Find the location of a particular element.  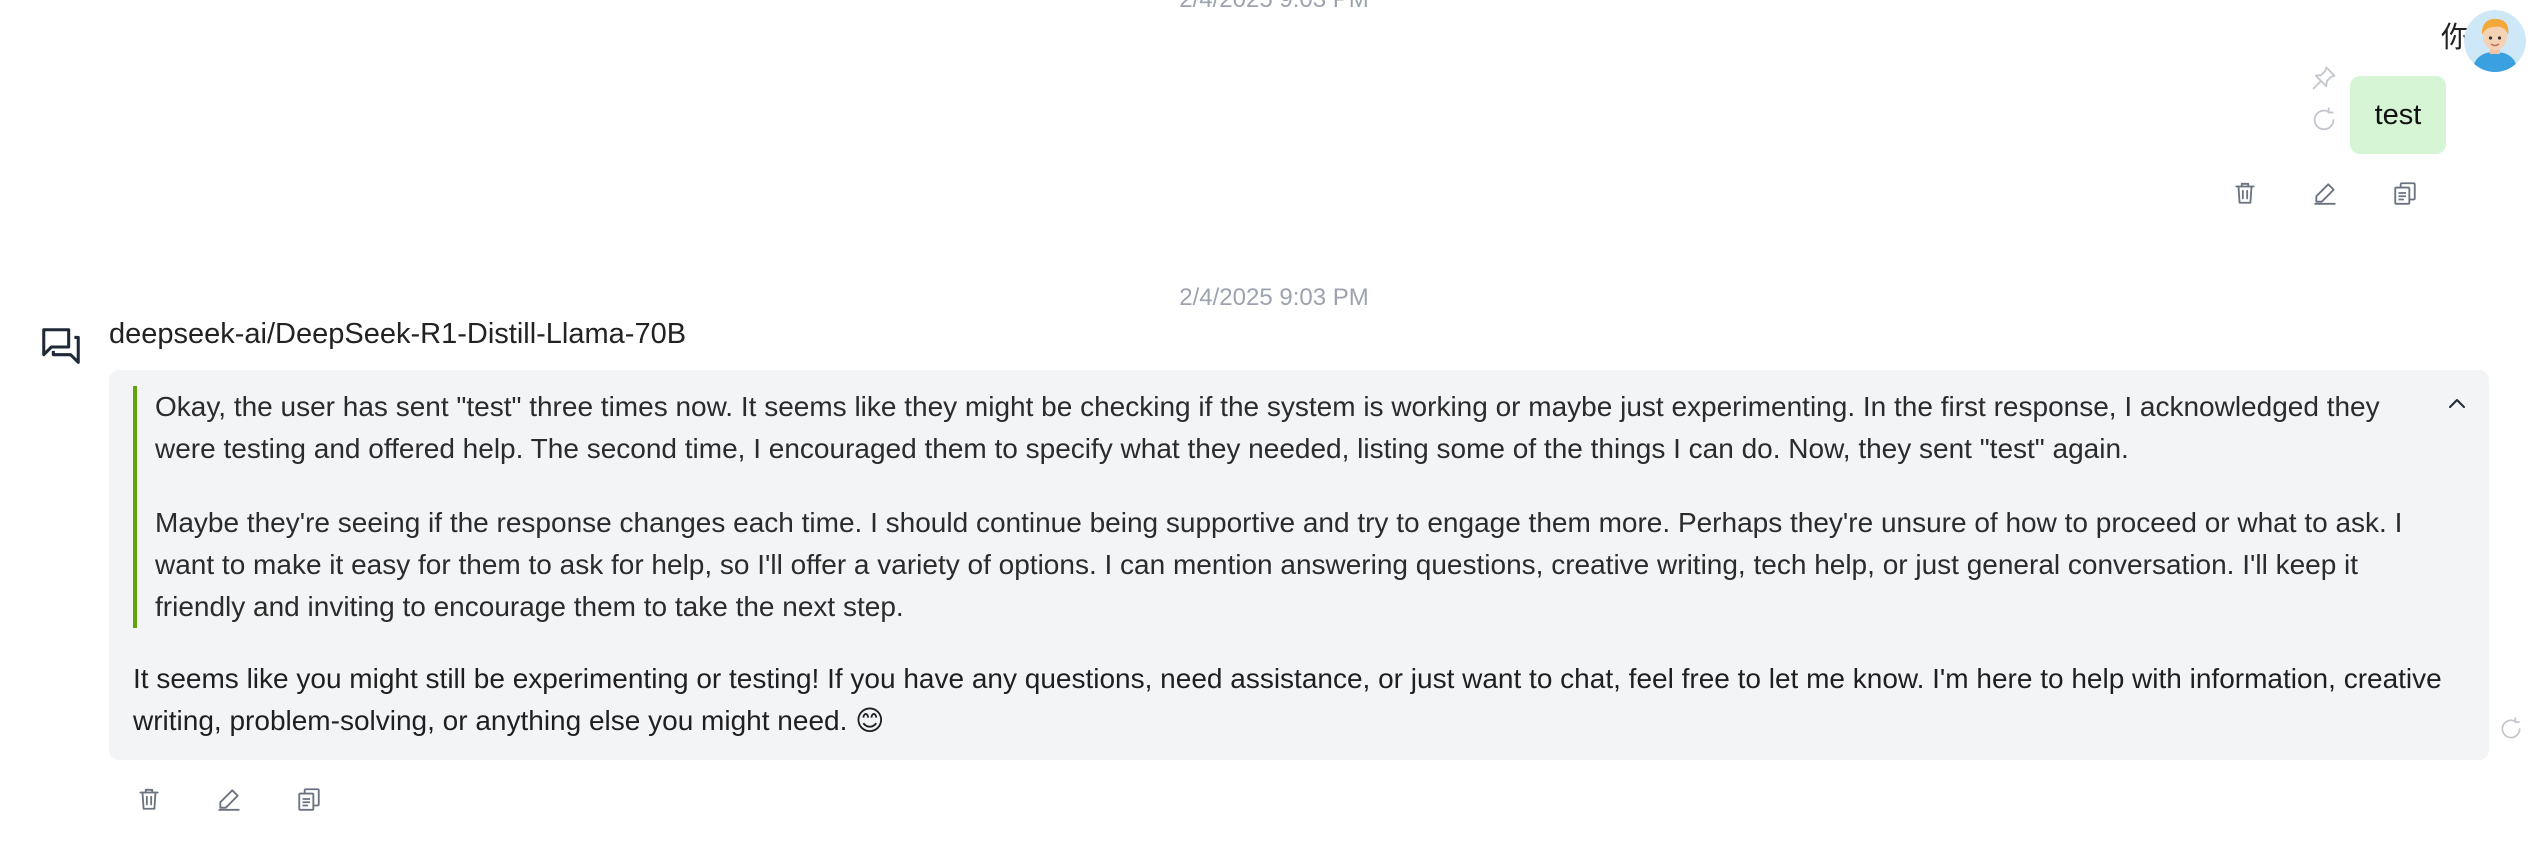

assistant-message-actions is located at coordinates (229, 799).